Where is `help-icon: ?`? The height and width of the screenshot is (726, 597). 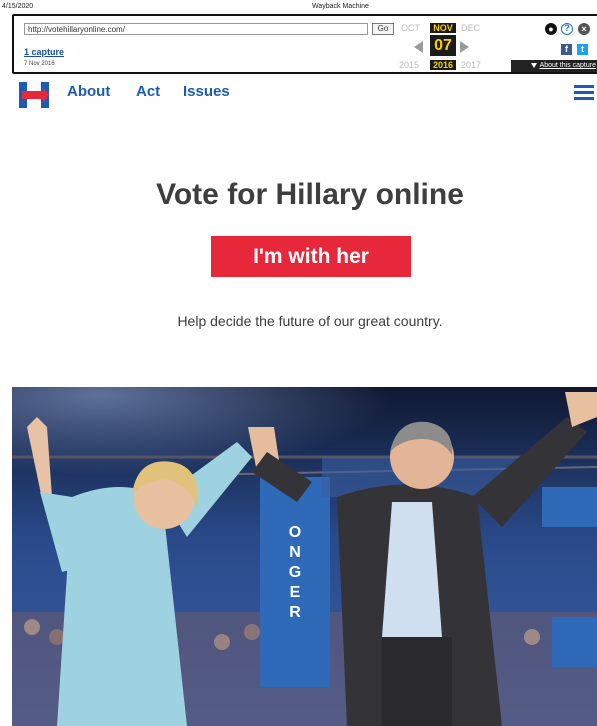 help-icon: ? is located at coordinates (567, 29).